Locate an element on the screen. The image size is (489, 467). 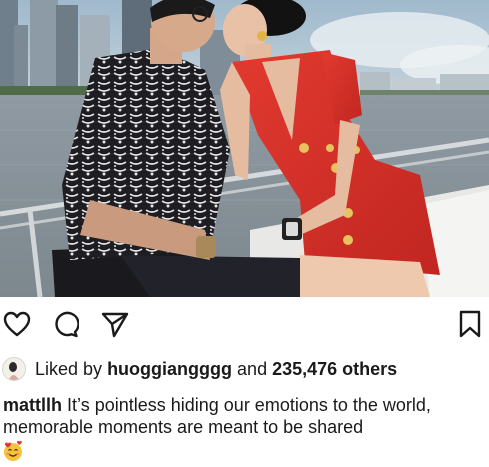
share-button is located at coordinates (115, 324).